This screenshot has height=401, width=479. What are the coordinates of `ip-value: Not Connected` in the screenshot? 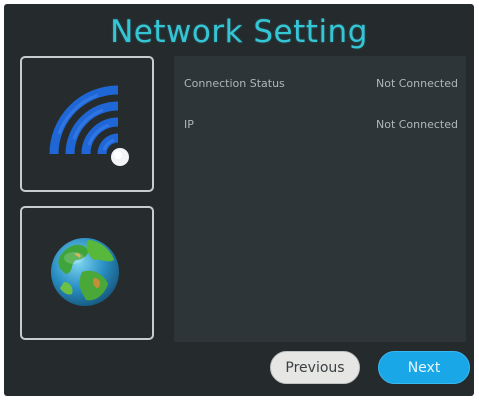 It's located at (416, 124).